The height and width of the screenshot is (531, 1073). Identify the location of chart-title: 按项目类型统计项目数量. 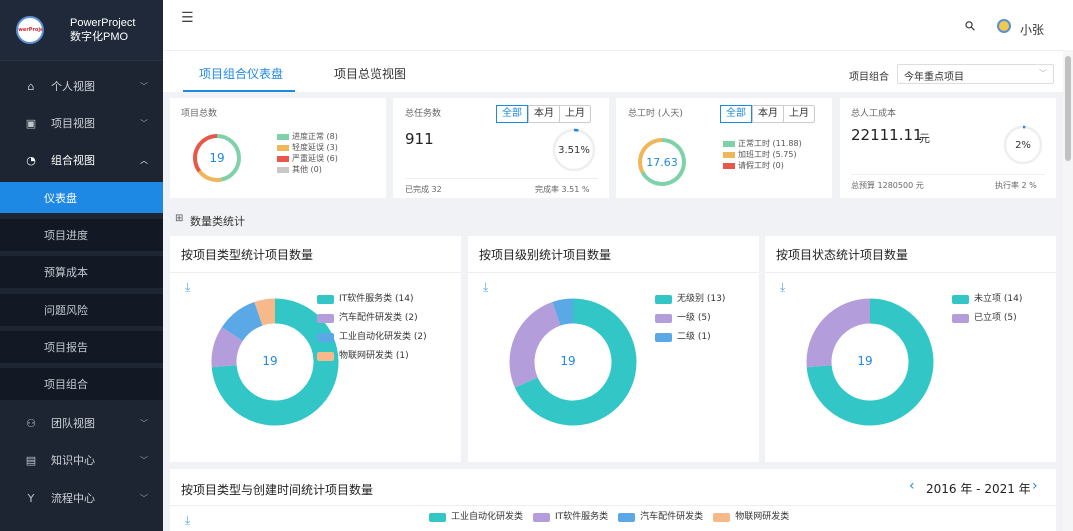
(247, 255).